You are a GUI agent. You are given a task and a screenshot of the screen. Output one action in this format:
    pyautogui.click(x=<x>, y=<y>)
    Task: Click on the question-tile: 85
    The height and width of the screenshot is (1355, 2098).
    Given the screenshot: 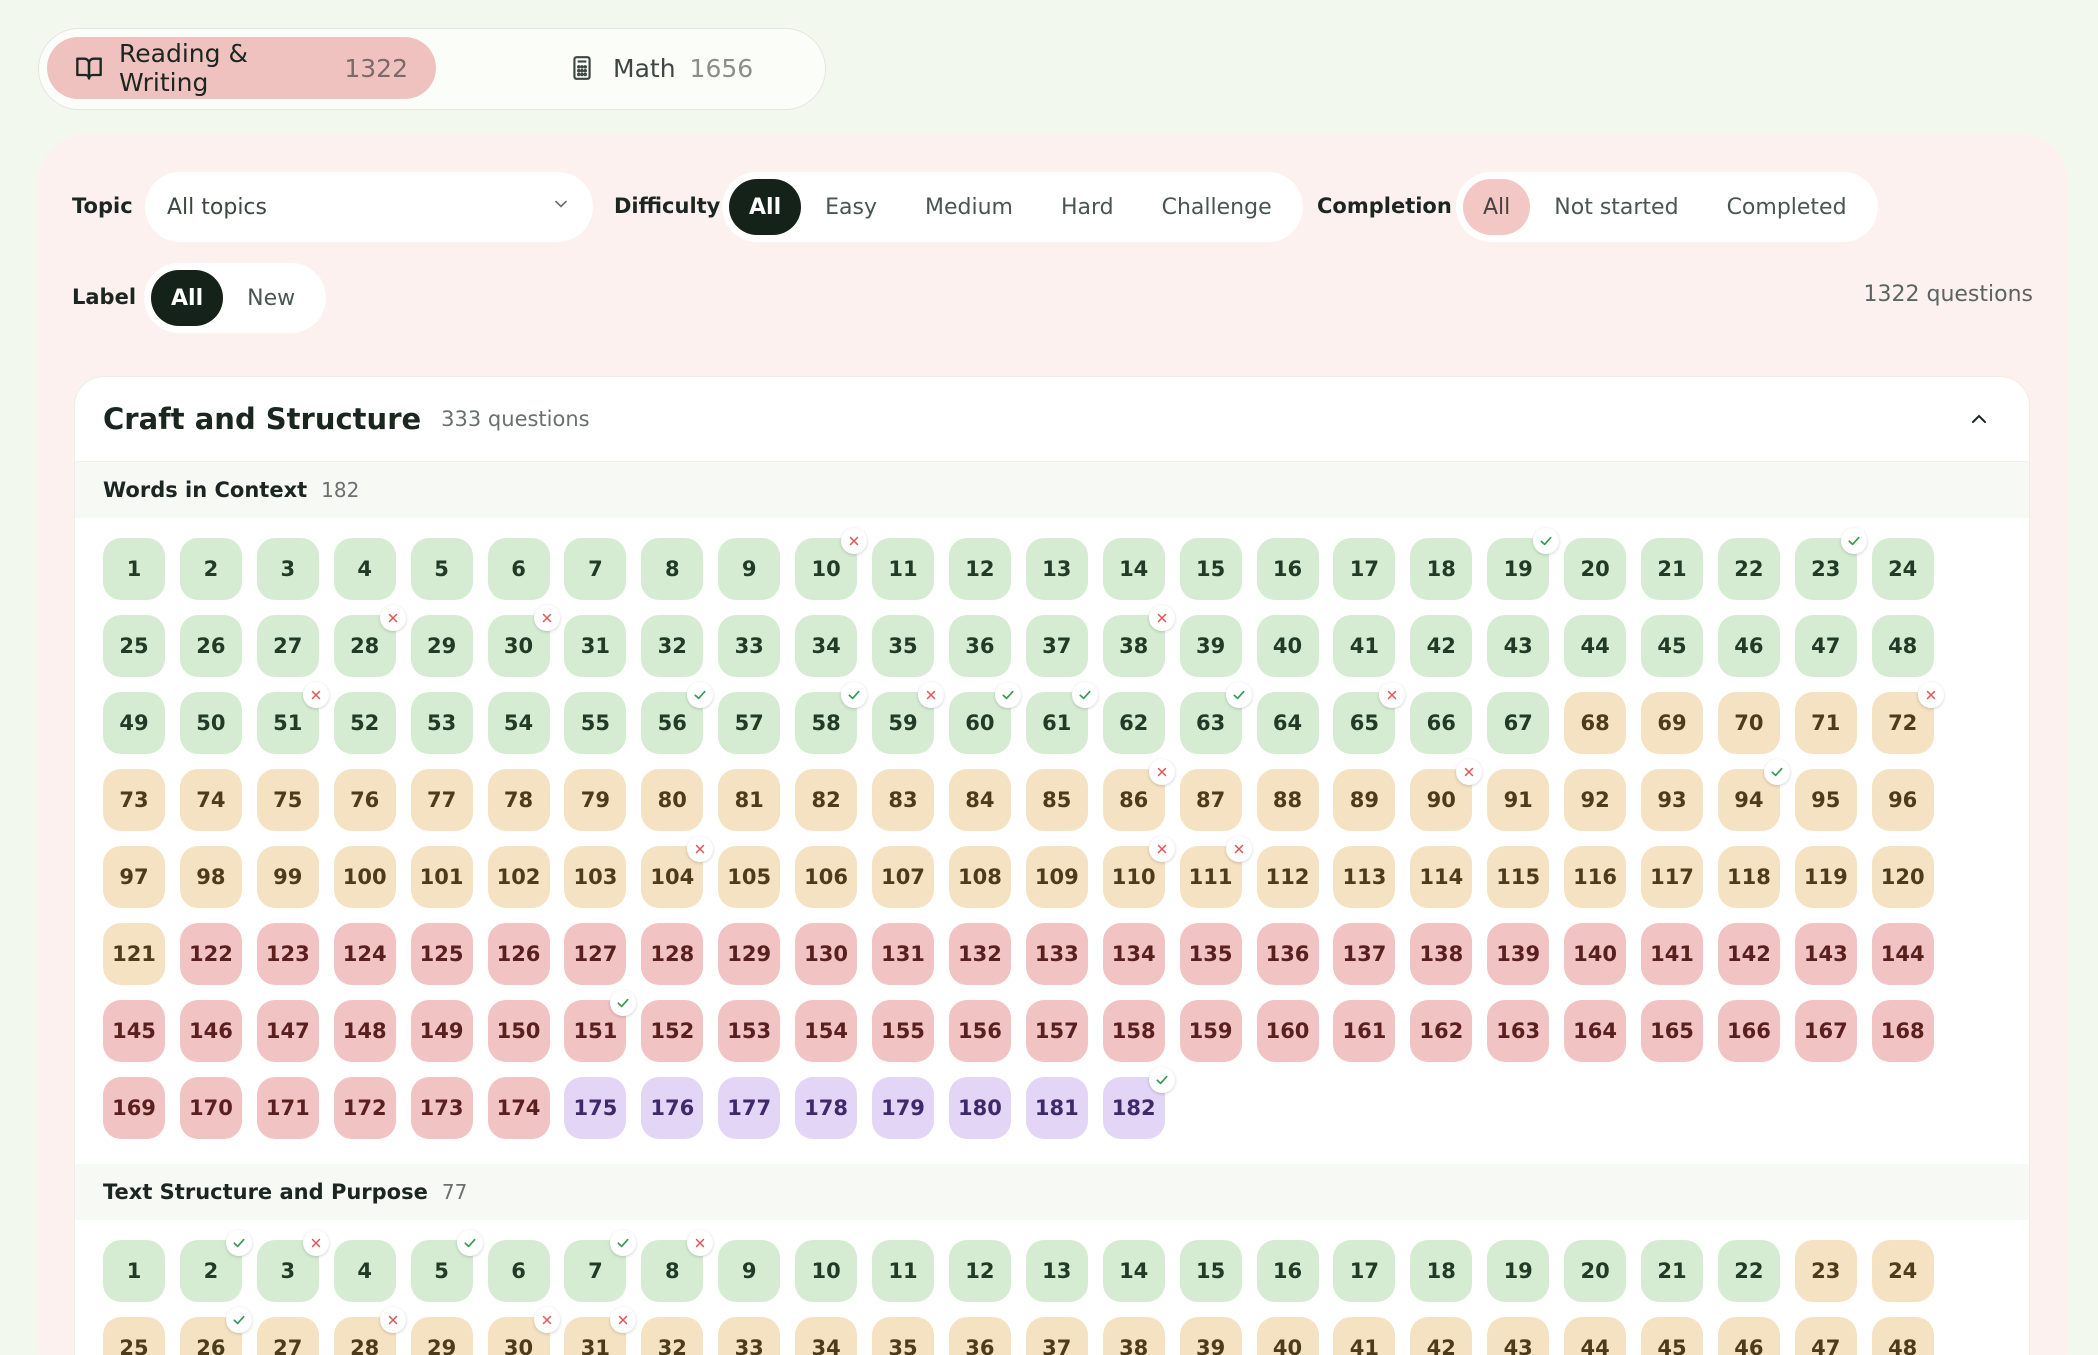 What is the action you would take?
    pyautogui.click(x=1056, y=800)
    